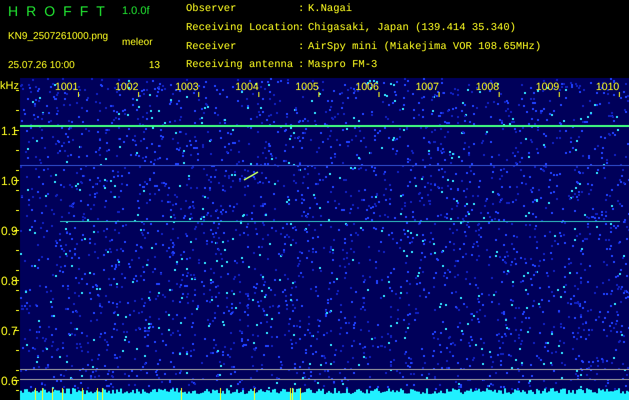  What do you see at coordinates (343, 66) in the screenshot?
I see `info-value: Maspro FM-3` at bounding box center [343, 66].